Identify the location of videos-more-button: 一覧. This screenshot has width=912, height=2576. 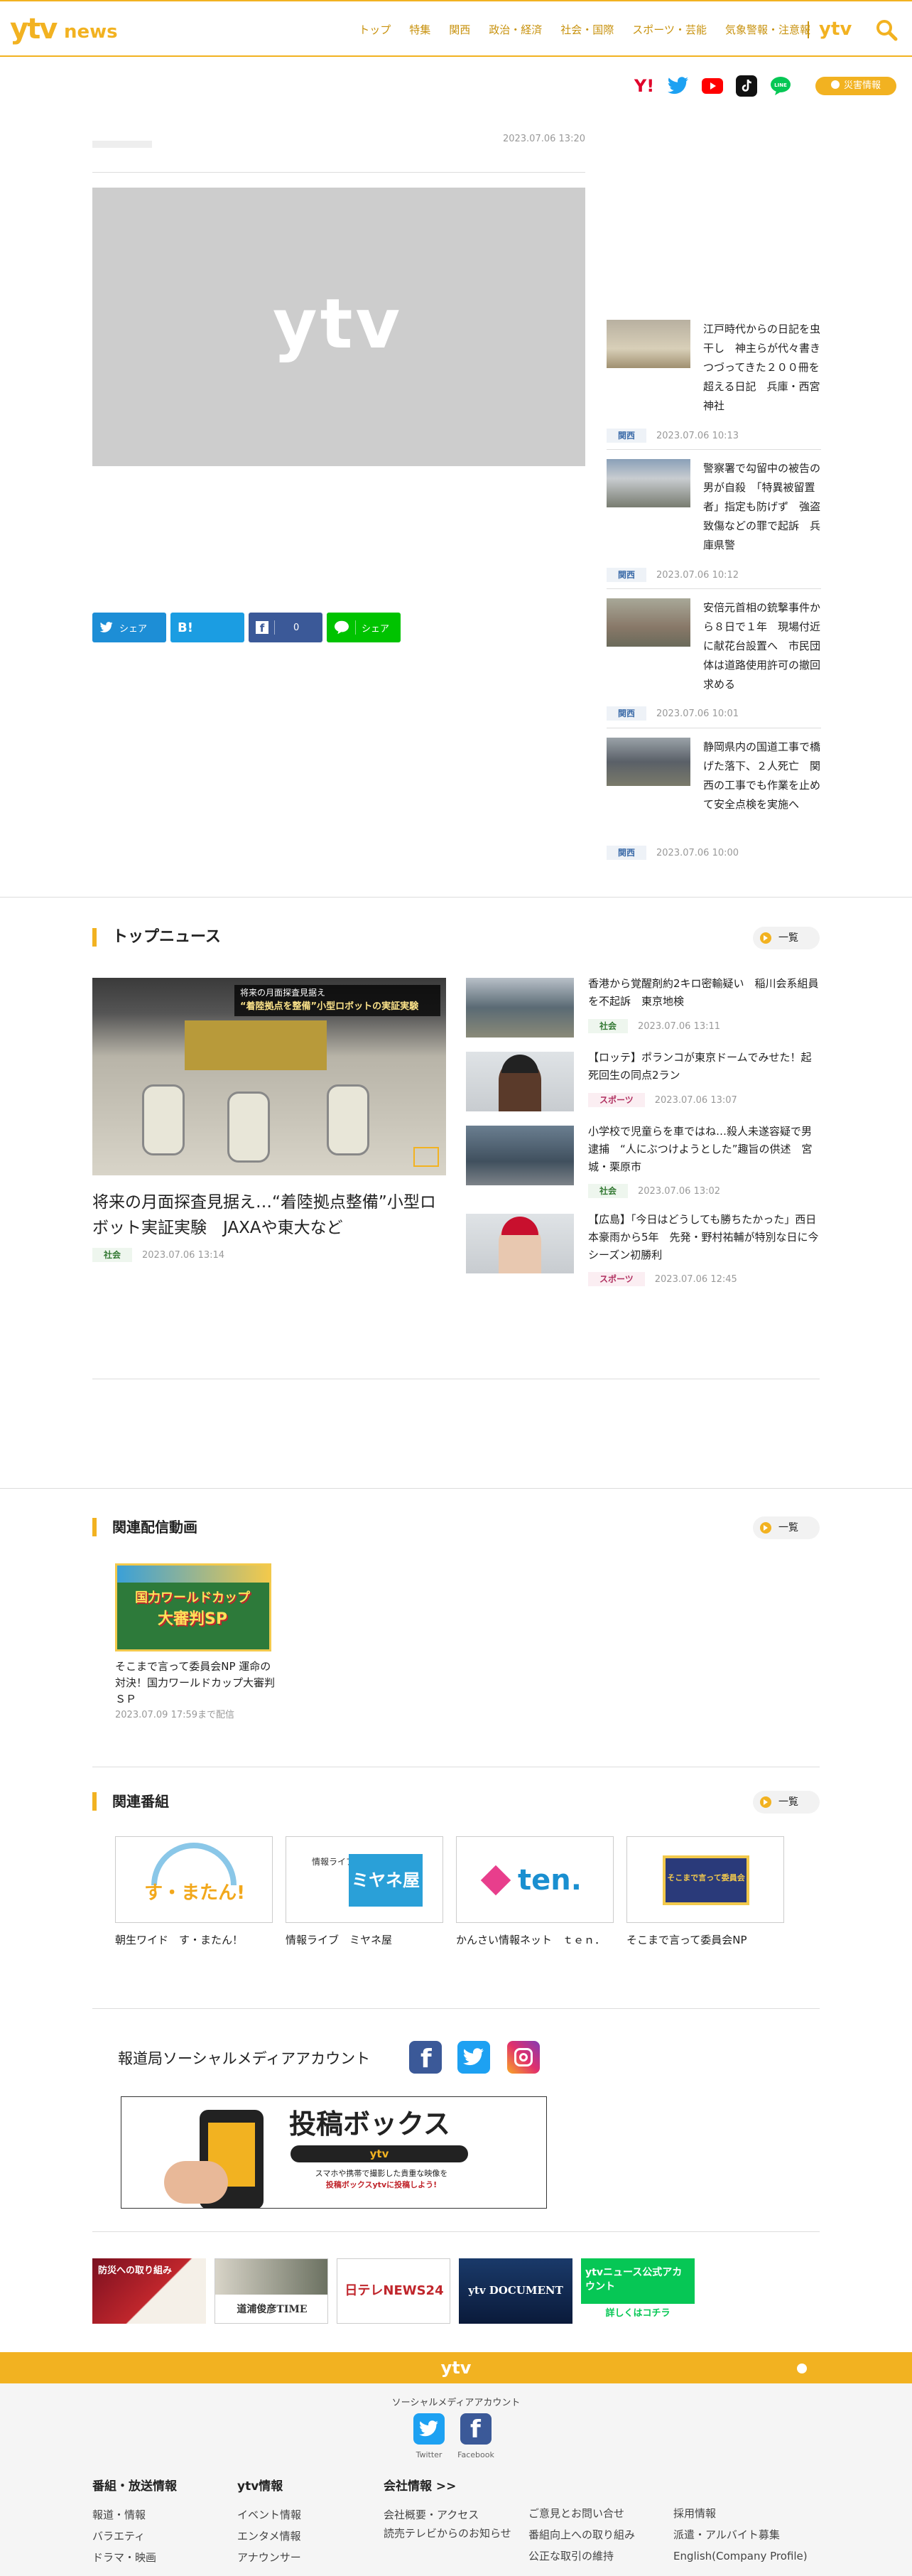
(786, 1528).